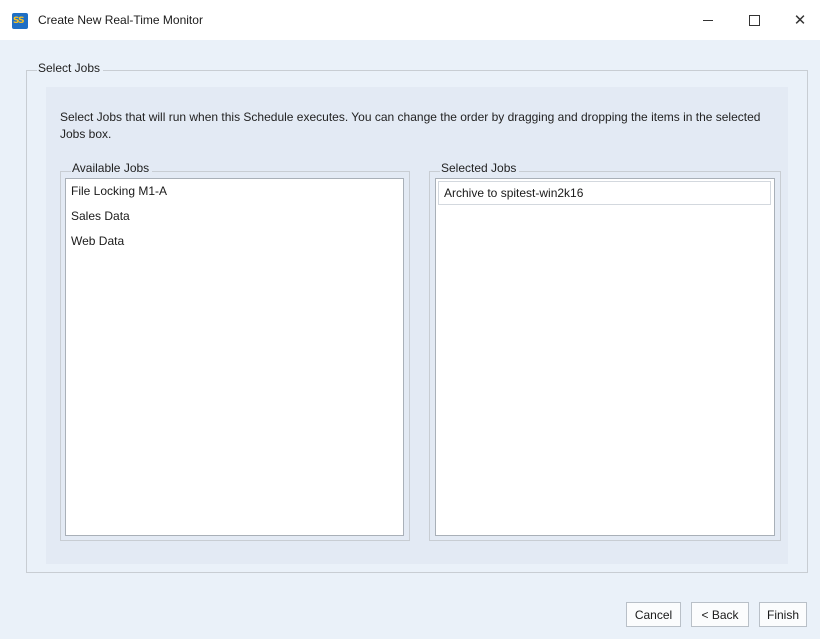  Describe the element at coordinates (70, 68) in the screenshot. I see `select-jobs-group-title: Select Jobs` at that location.